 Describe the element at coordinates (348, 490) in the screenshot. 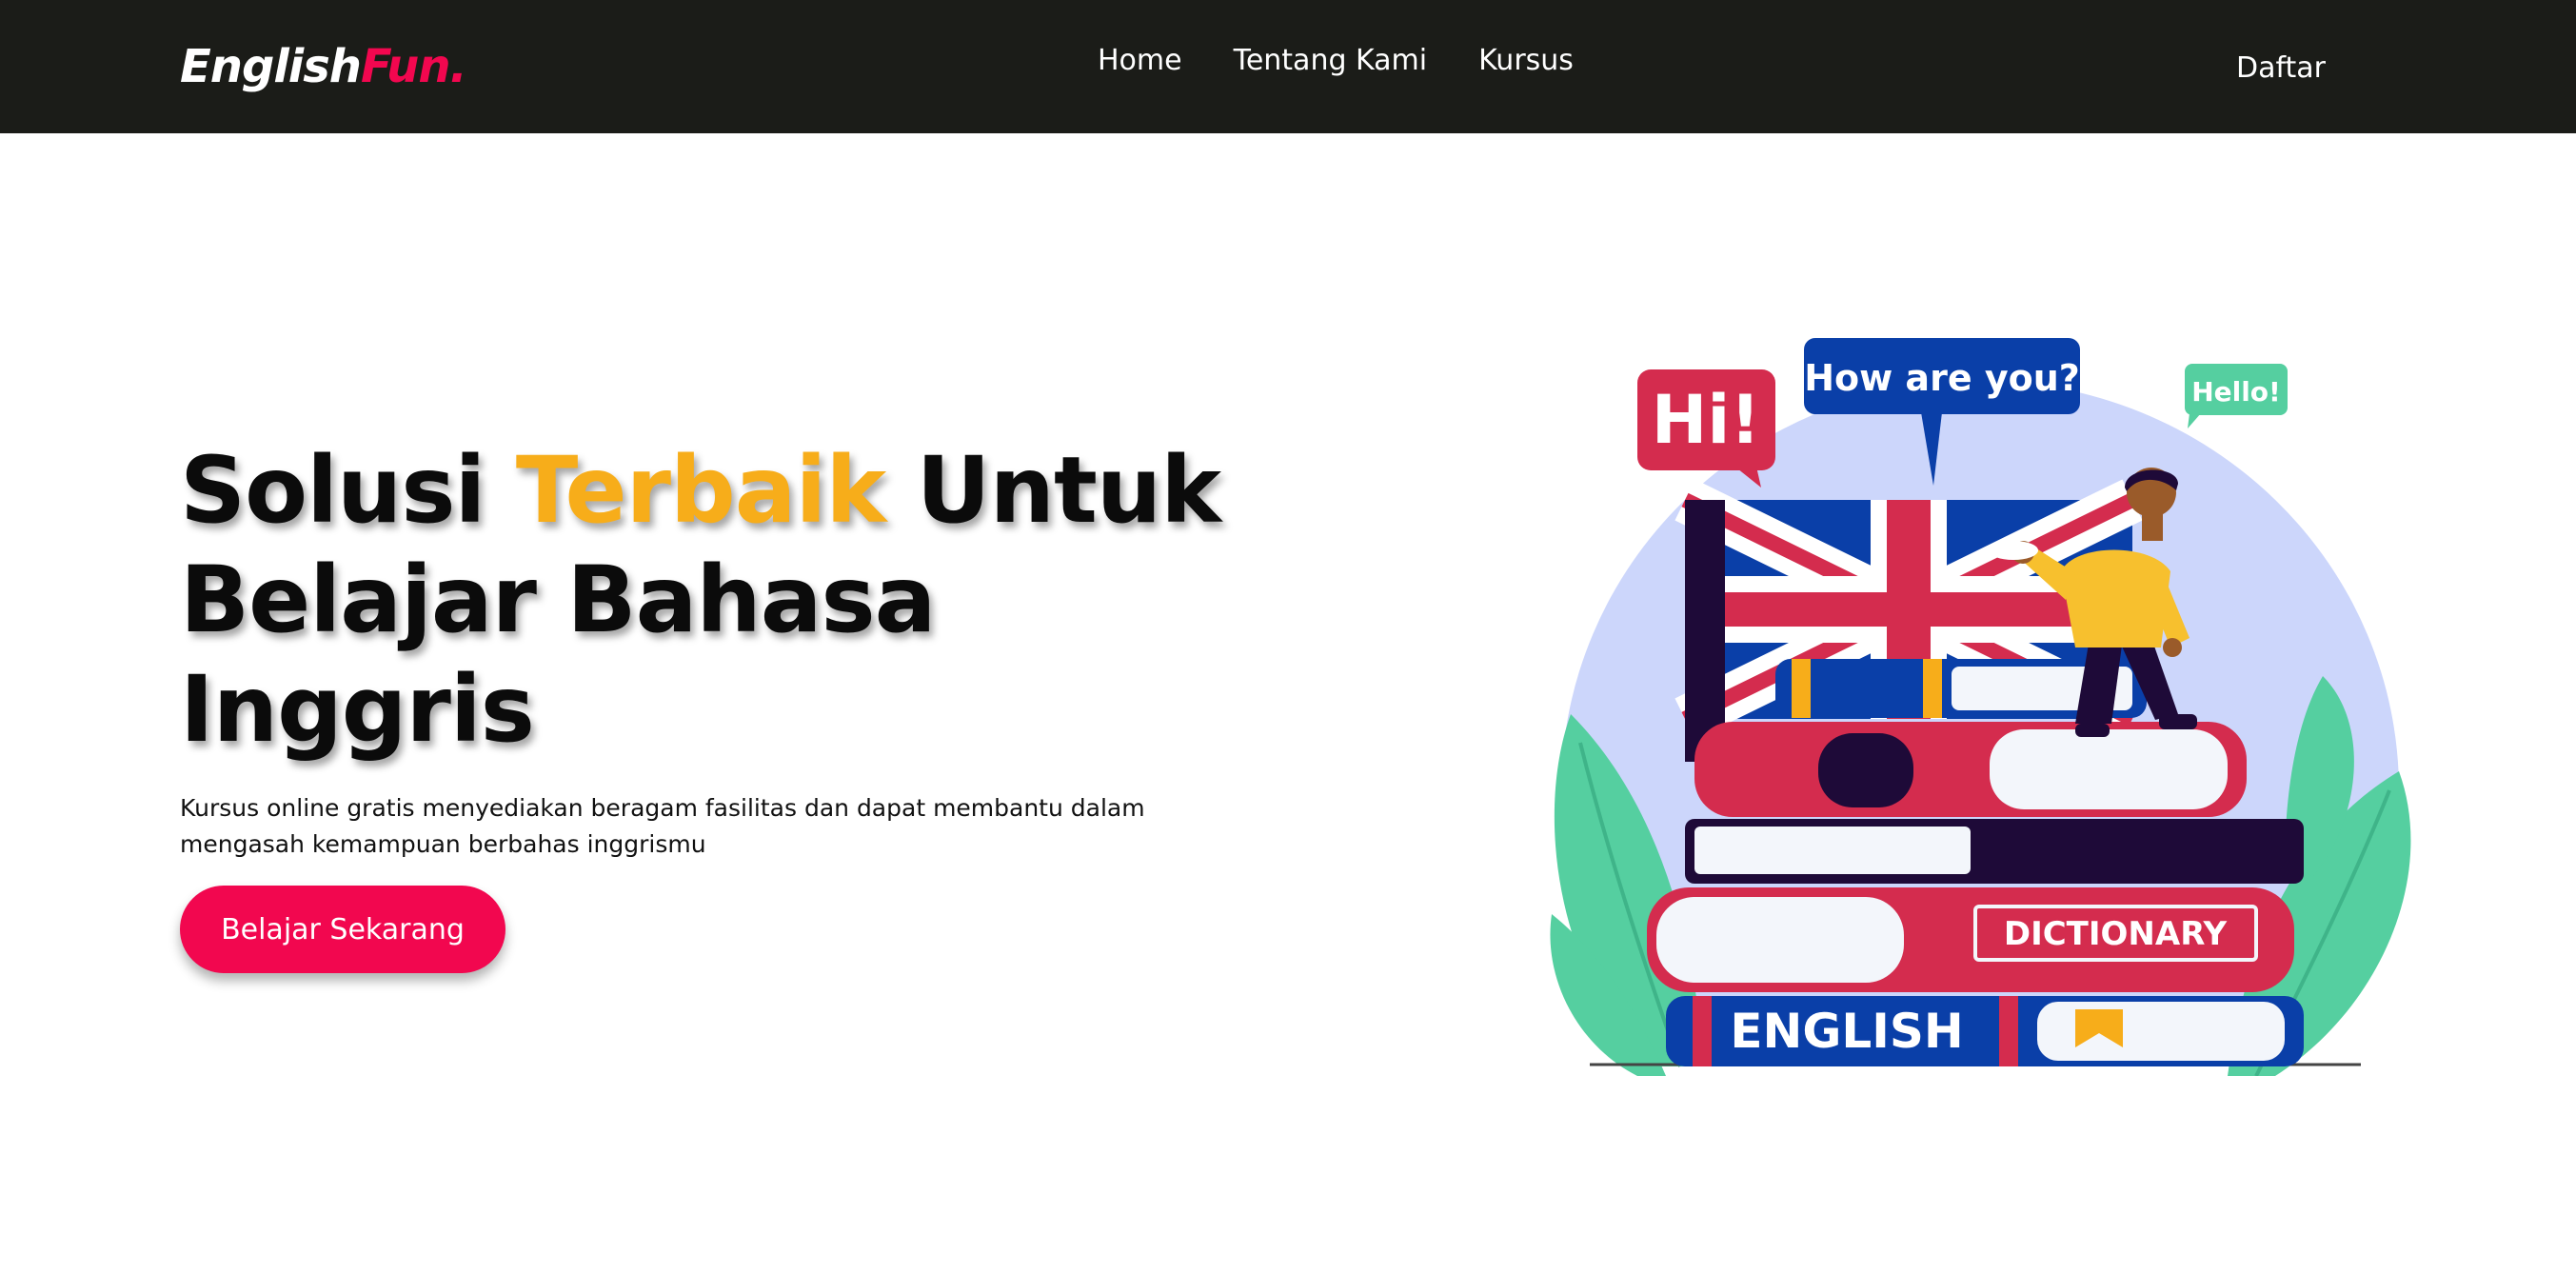

I see `hero-title-part1: Solusi` at that location.